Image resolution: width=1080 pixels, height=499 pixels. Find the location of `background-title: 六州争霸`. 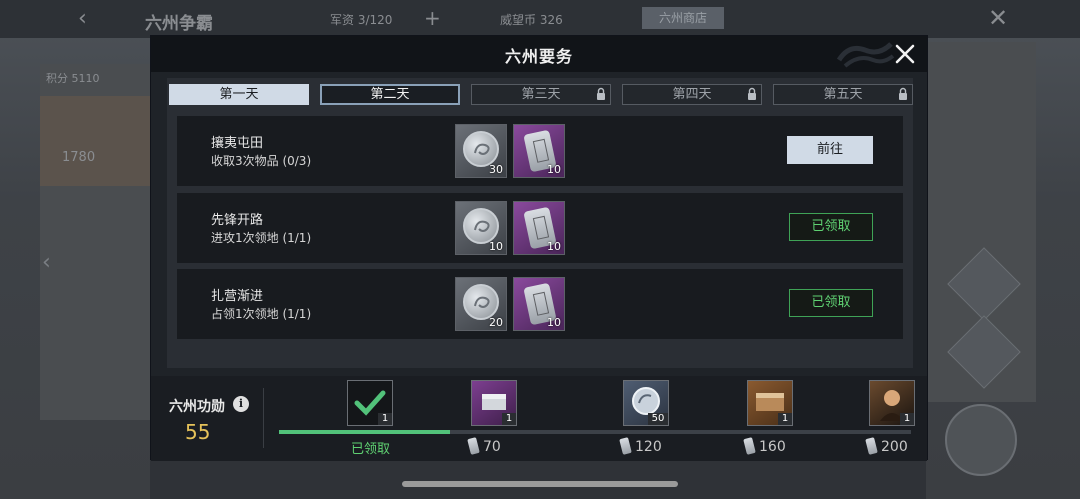

background-title: 六州争霸 is located at coordinates (179, 24).